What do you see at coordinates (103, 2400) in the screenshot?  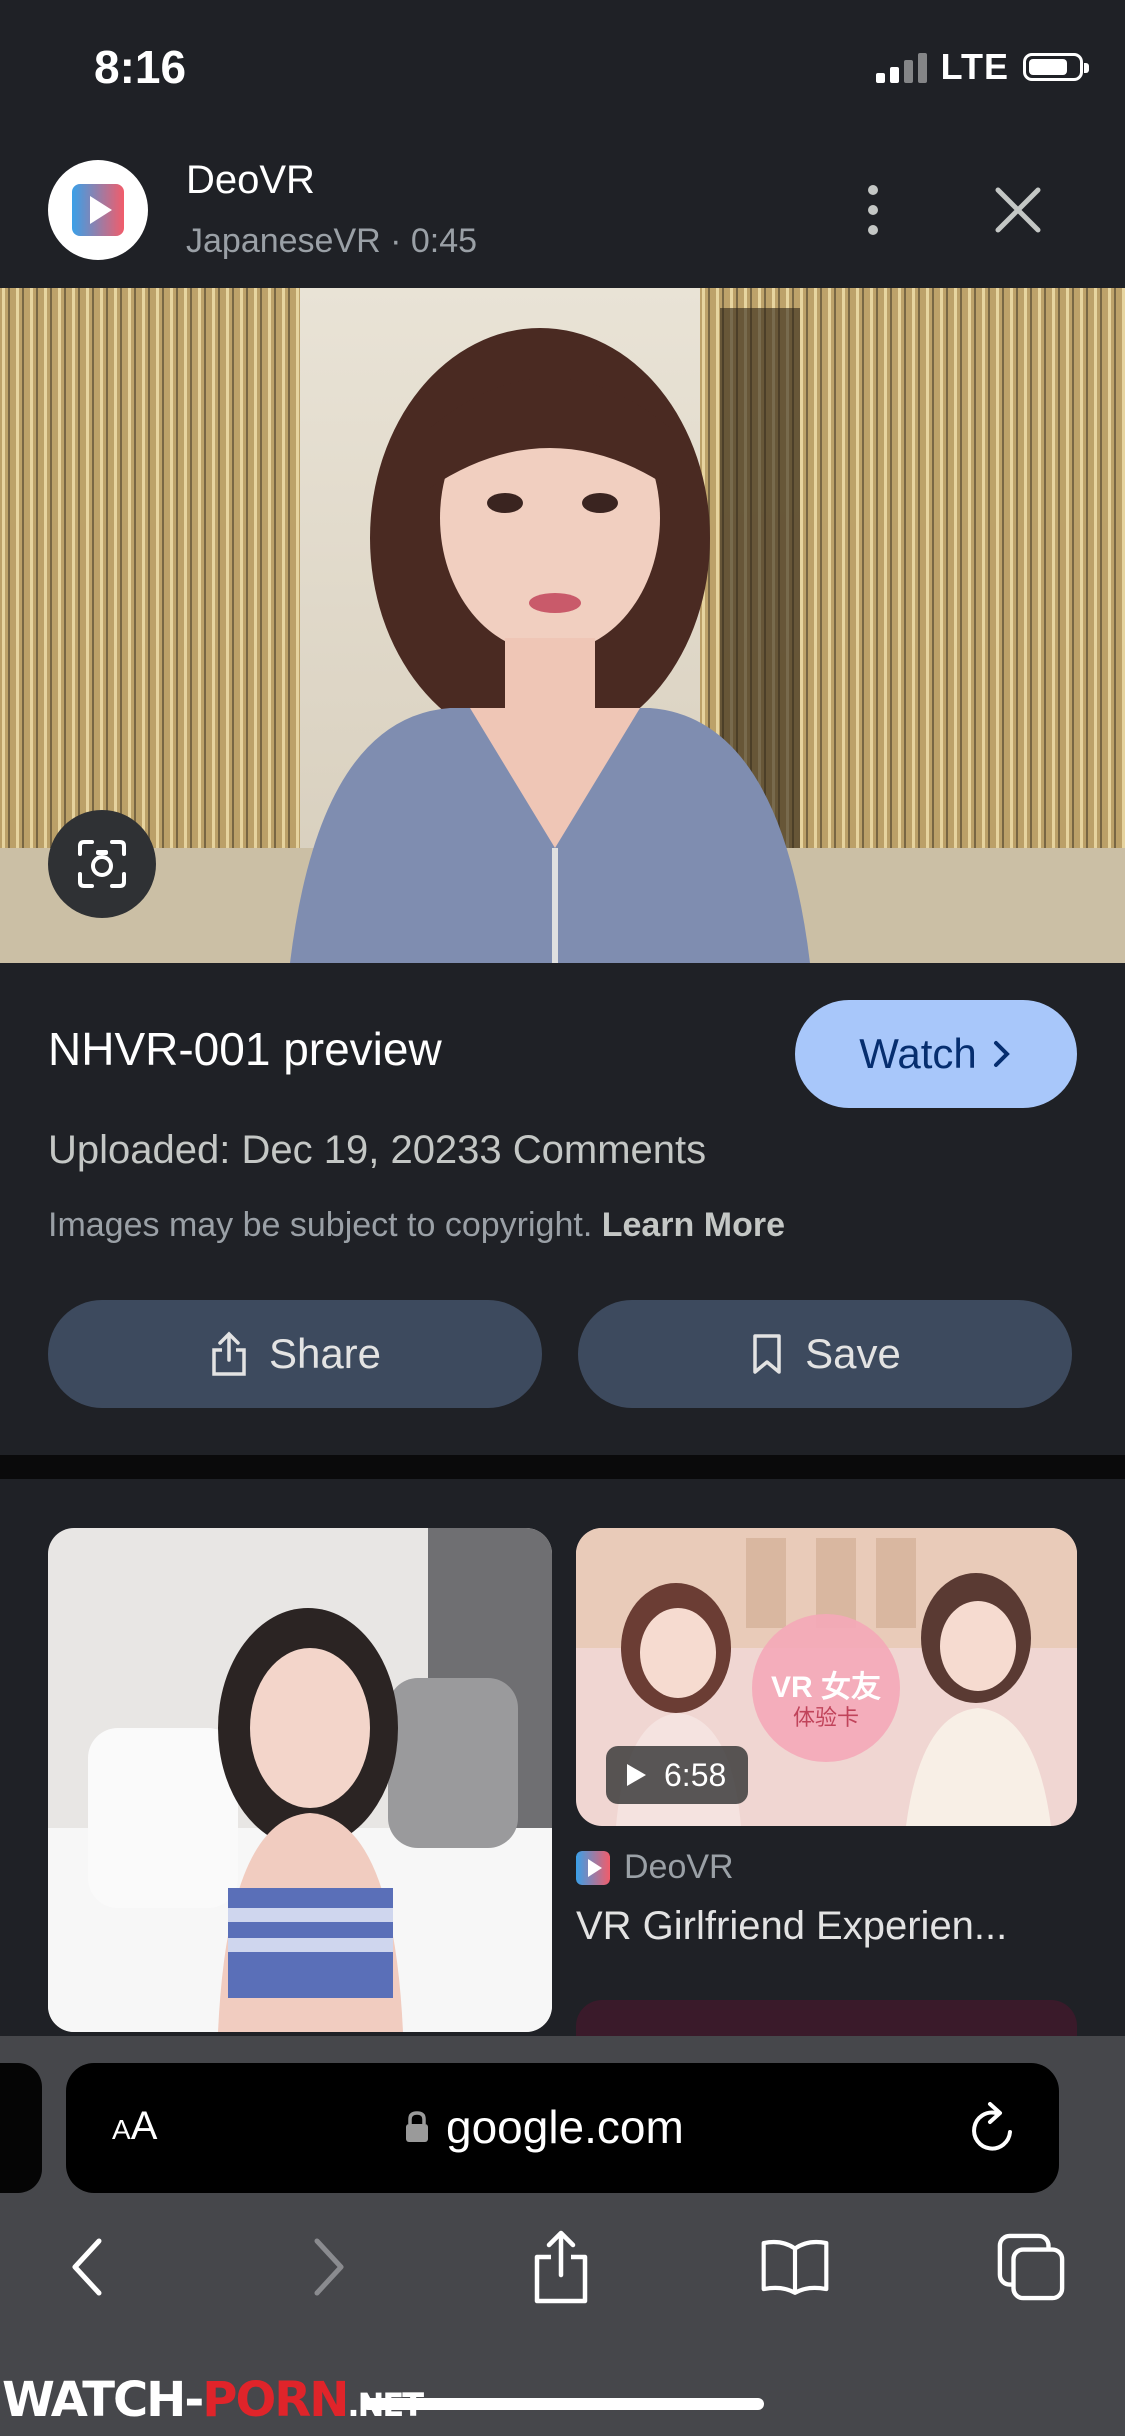 I see `watermark-part-1: WATCH-` at bounding box center [103, 2400].